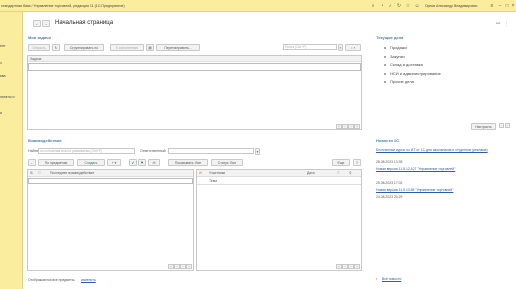 This screenshot has height=289, width=516. What do you see at coordinates (213, 181) in the screenshot?
I see `topic-header: Тема` at bounding box center [213, 181].